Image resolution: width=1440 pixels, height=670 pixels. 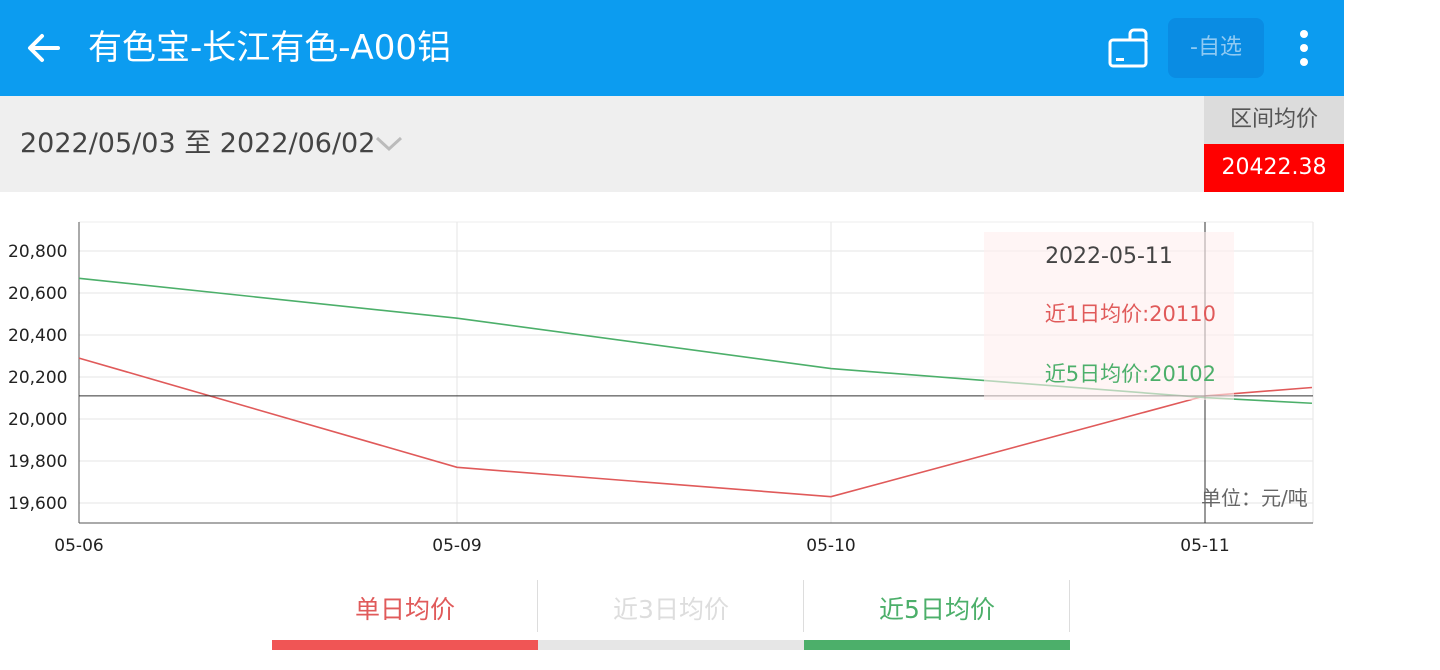 I want to click on tab-3day-avg: 近3日均价, so click(x=671, y=614).